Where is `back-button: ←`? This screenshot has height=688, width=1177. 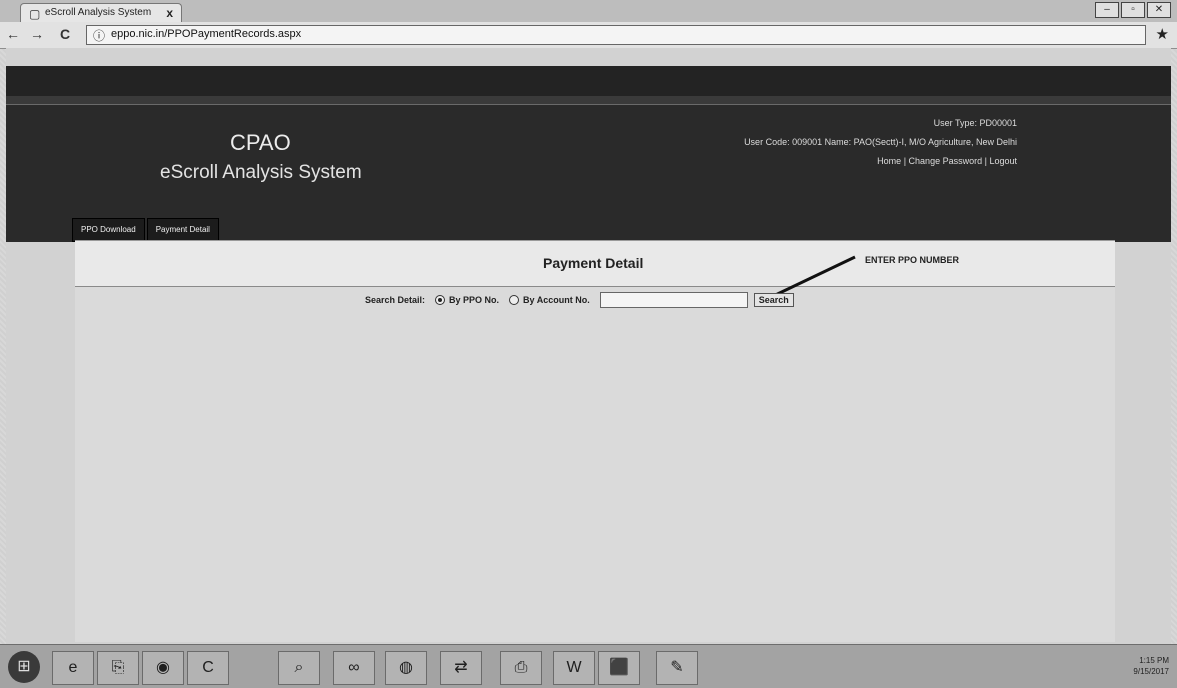 back-button: ← is located at coordinates (13, 34).